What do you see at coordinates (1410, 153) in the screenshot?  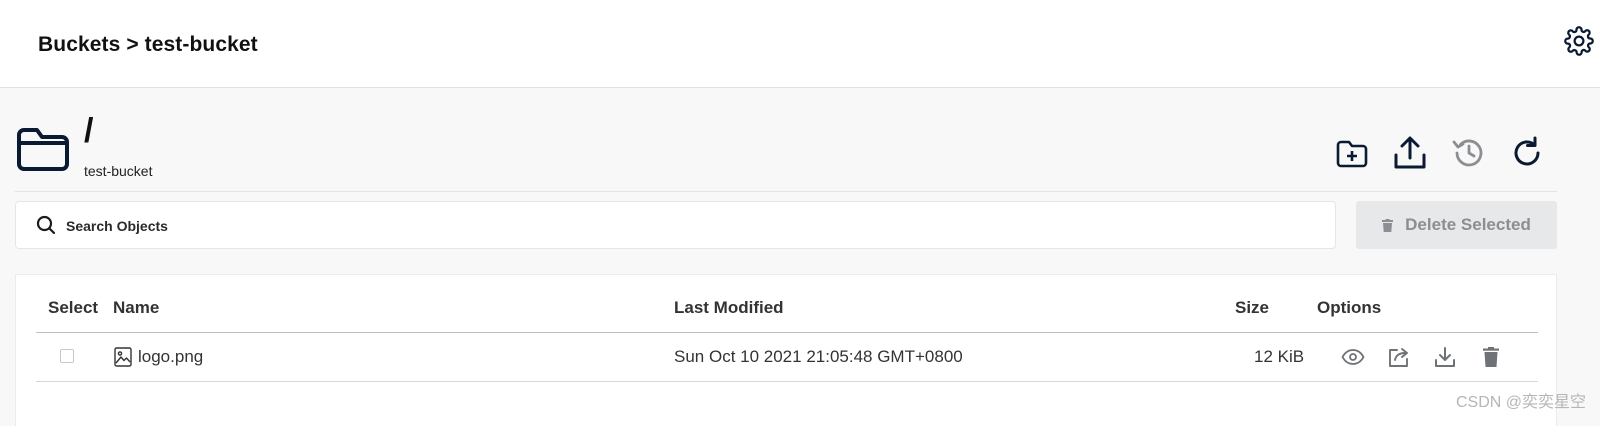 I see `upload-icon` at bounding box center [1410, 153].